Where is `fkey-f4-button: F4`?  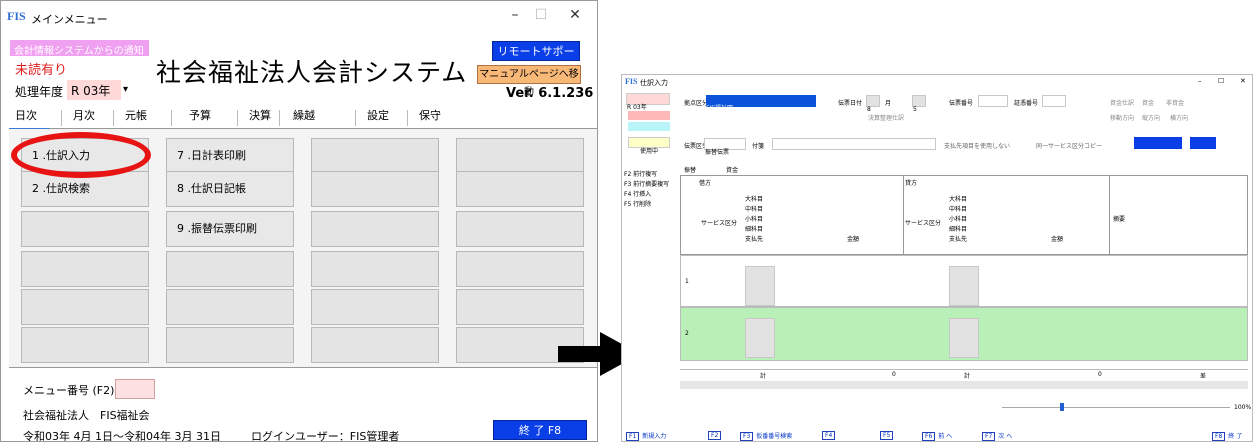
fkey-f4-button: F4 is located at coordinates (830, 435).